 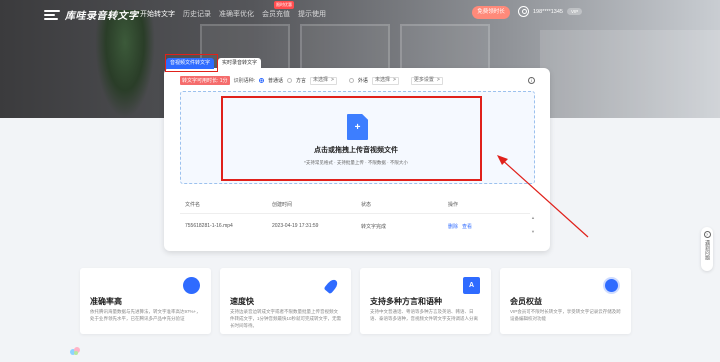 What do you see at coordinates (533, 231) in the screenshot?
I see `scroll-down-icon: ▼` at bounding box center [533, 231].